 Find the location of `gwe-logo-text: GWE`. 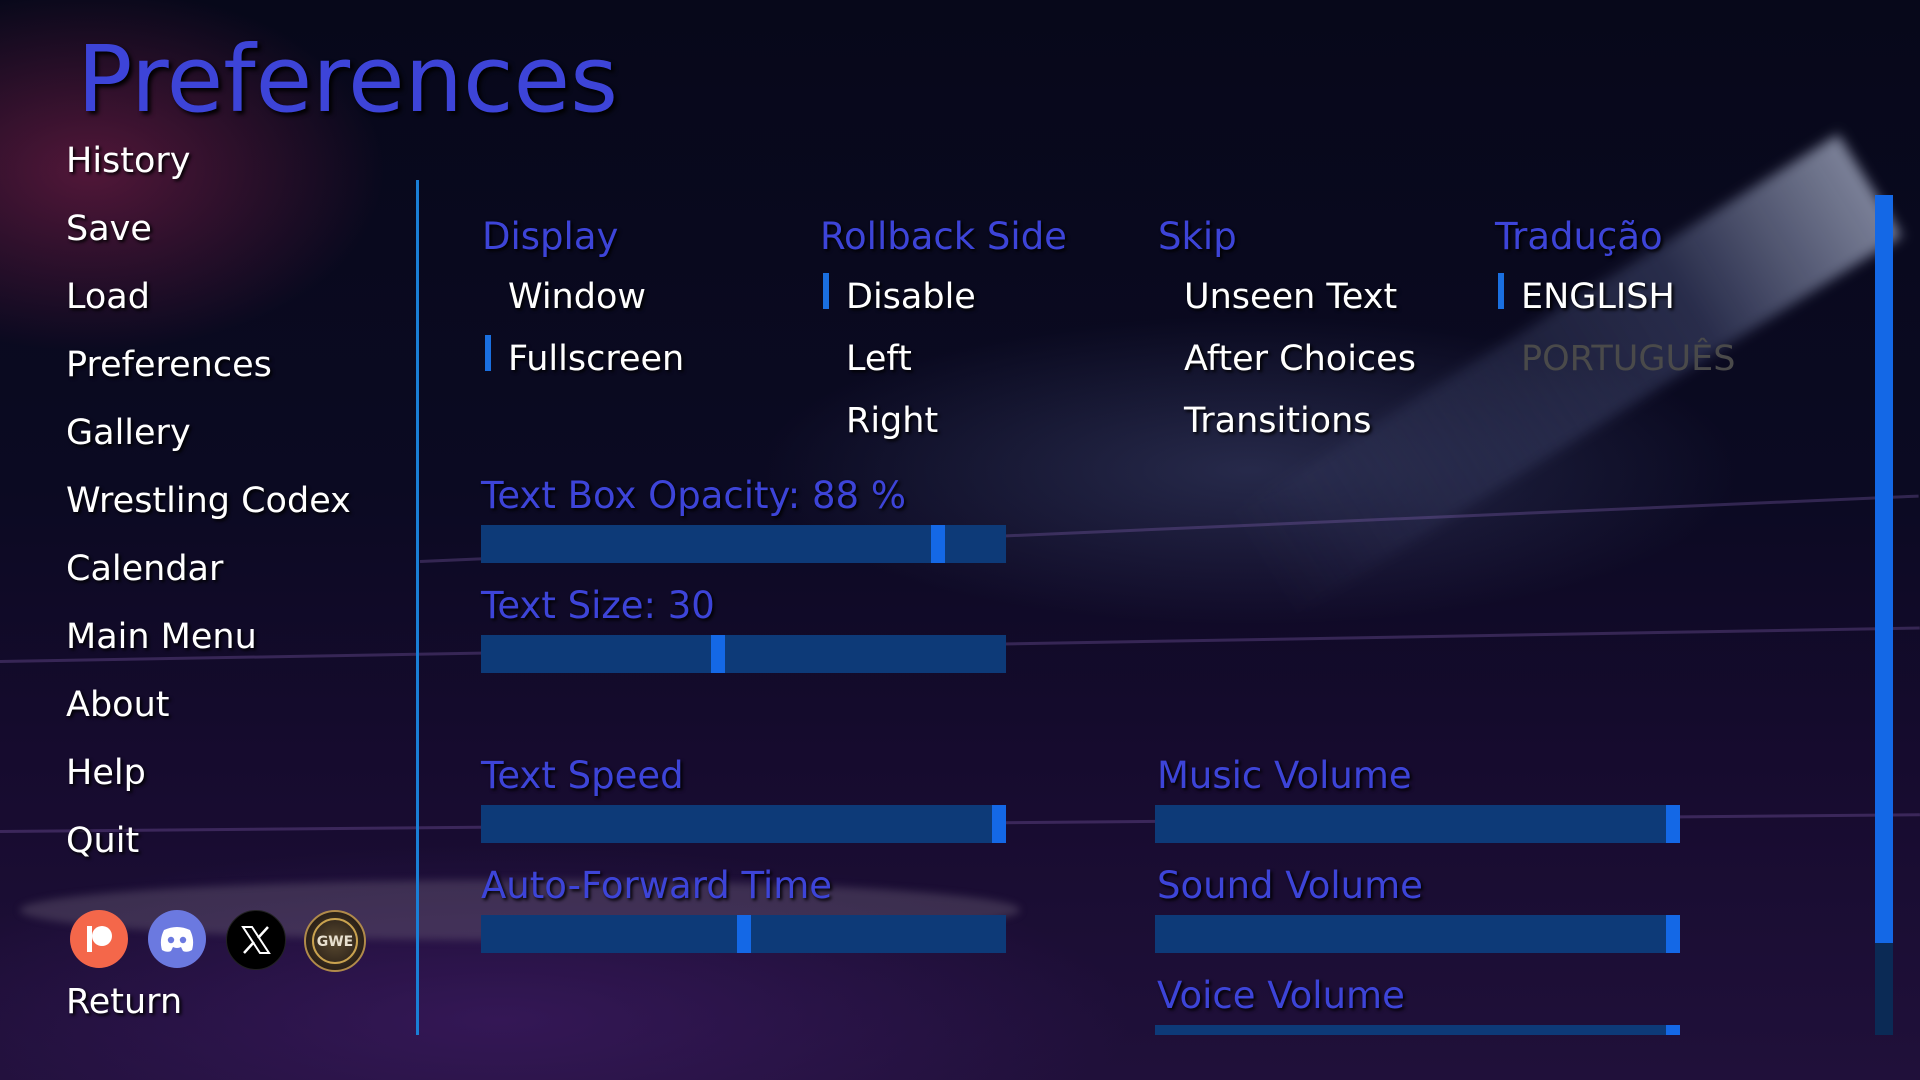

gwe-logo-text: GWE is located at coordinates (335, 942).